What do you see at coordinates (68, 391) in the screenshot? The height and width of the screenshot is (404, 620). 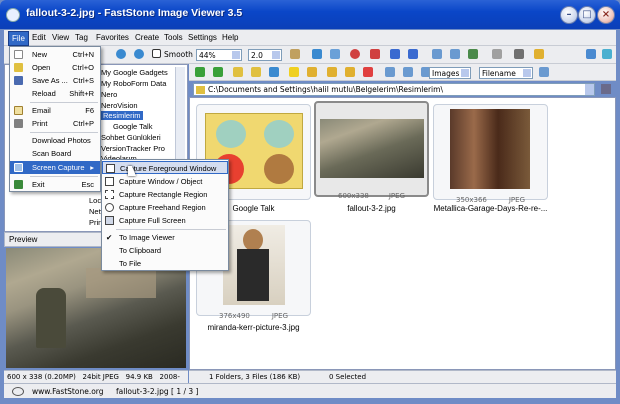 I see `website-link: www.FastStone.org` at bounding box center [68, 391].